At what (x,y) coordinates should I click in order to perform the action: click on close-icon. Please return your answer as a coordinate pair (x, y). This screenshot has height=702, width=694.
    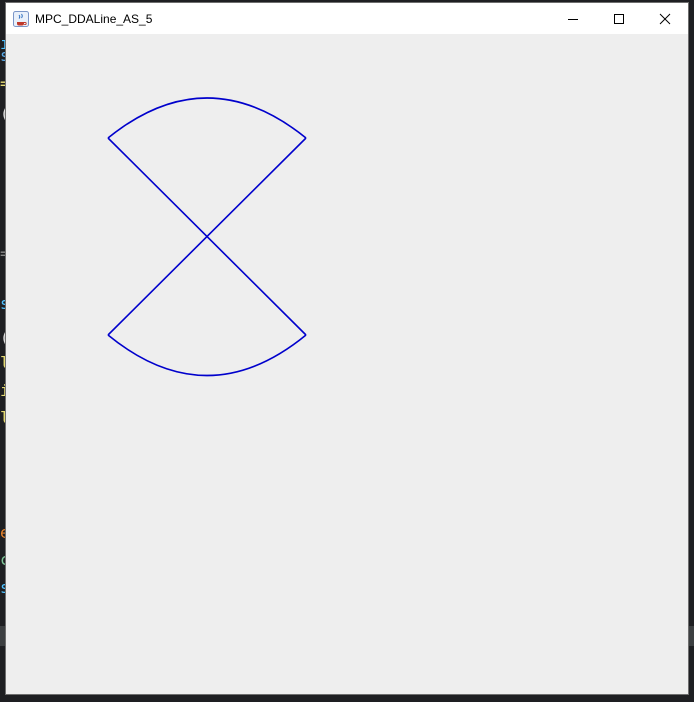
    Looking at the image, I should click on (665, 18).